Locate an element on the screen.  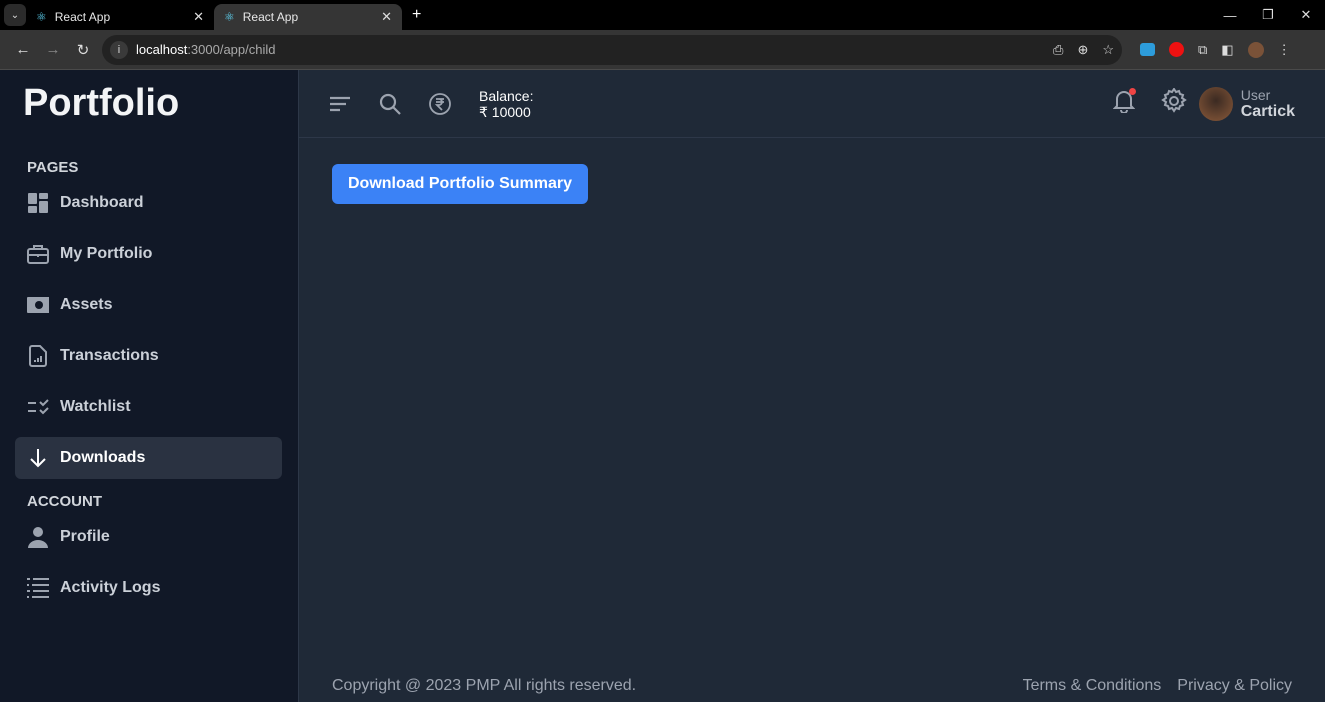
new-tab-button: + is located at coordinates (416, 15).